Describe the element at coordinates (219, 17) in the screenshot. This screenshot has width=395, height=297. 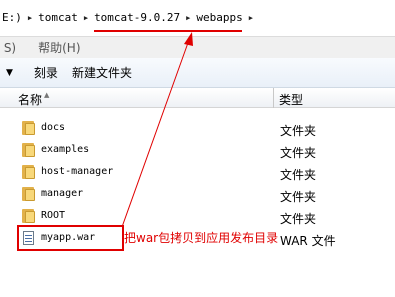
I see `breadcrumb-webapps: webapps` at that location.